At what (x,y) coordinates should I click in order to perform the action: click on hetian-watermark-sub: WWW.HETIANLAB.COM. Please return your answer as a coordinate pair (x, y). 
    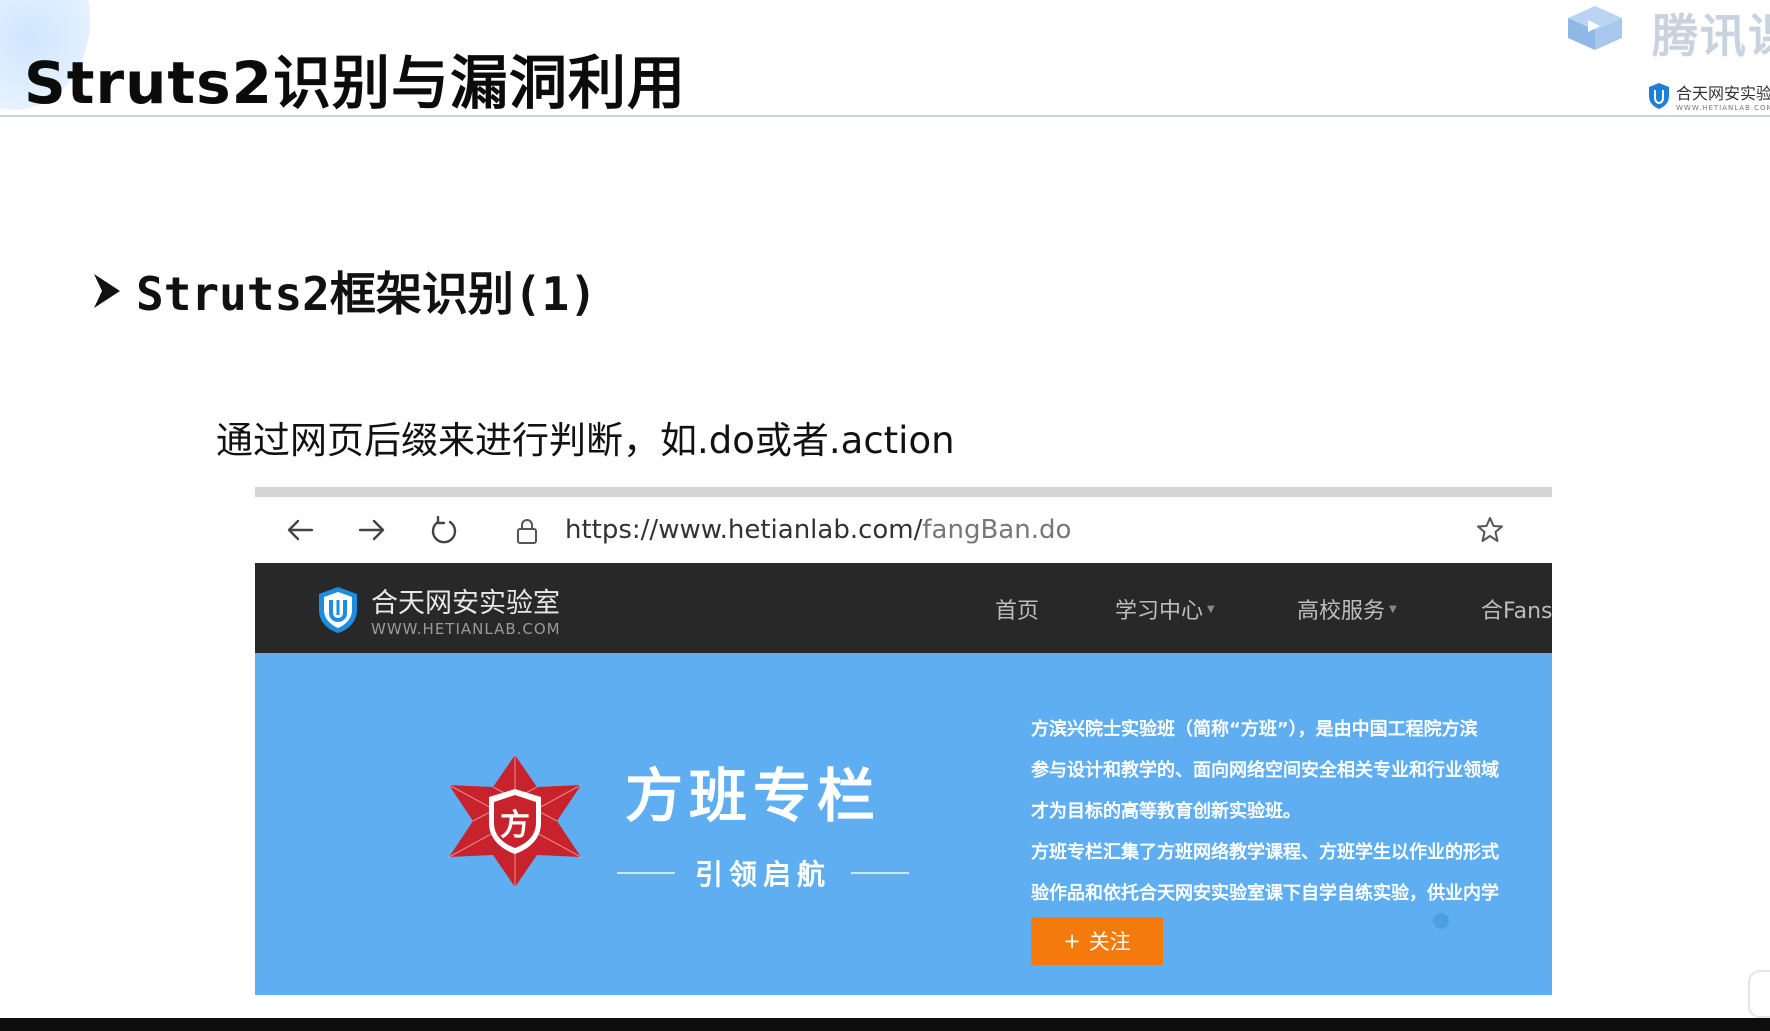
    Looking at the image, I should click on (1723, 108).